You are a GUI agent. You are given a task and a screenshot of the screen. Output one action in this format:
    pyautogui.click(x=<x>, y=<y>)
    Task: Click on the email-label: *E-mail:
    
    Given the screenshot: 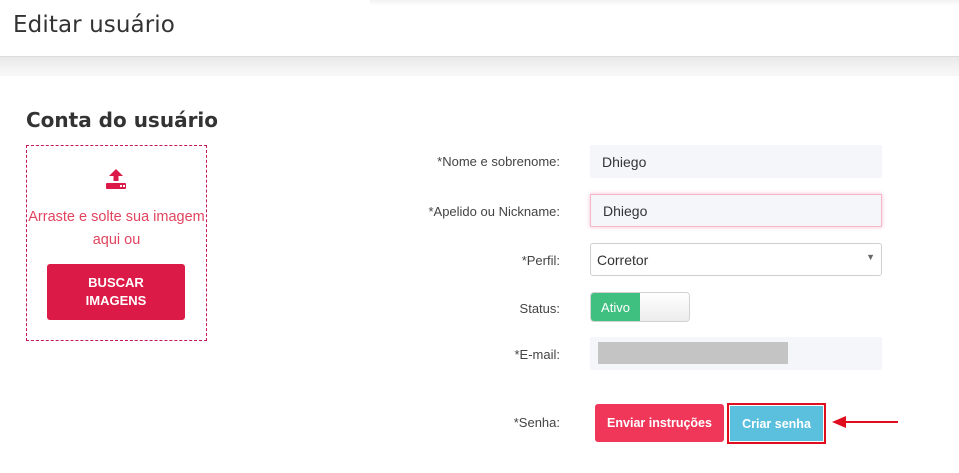 What is the action you would take?
    pyautogui.click(x=537, y=354)
    